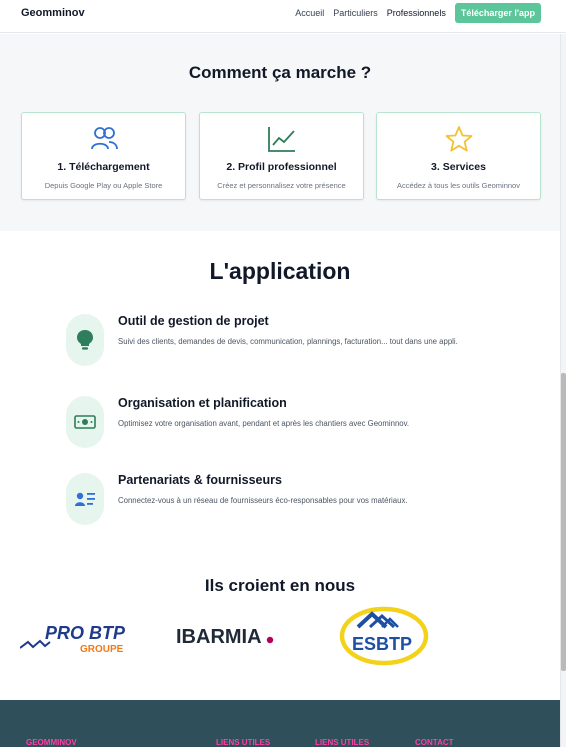 The image size is (566, 747). I want to click on lightbulb-icon, so click(85, 340).